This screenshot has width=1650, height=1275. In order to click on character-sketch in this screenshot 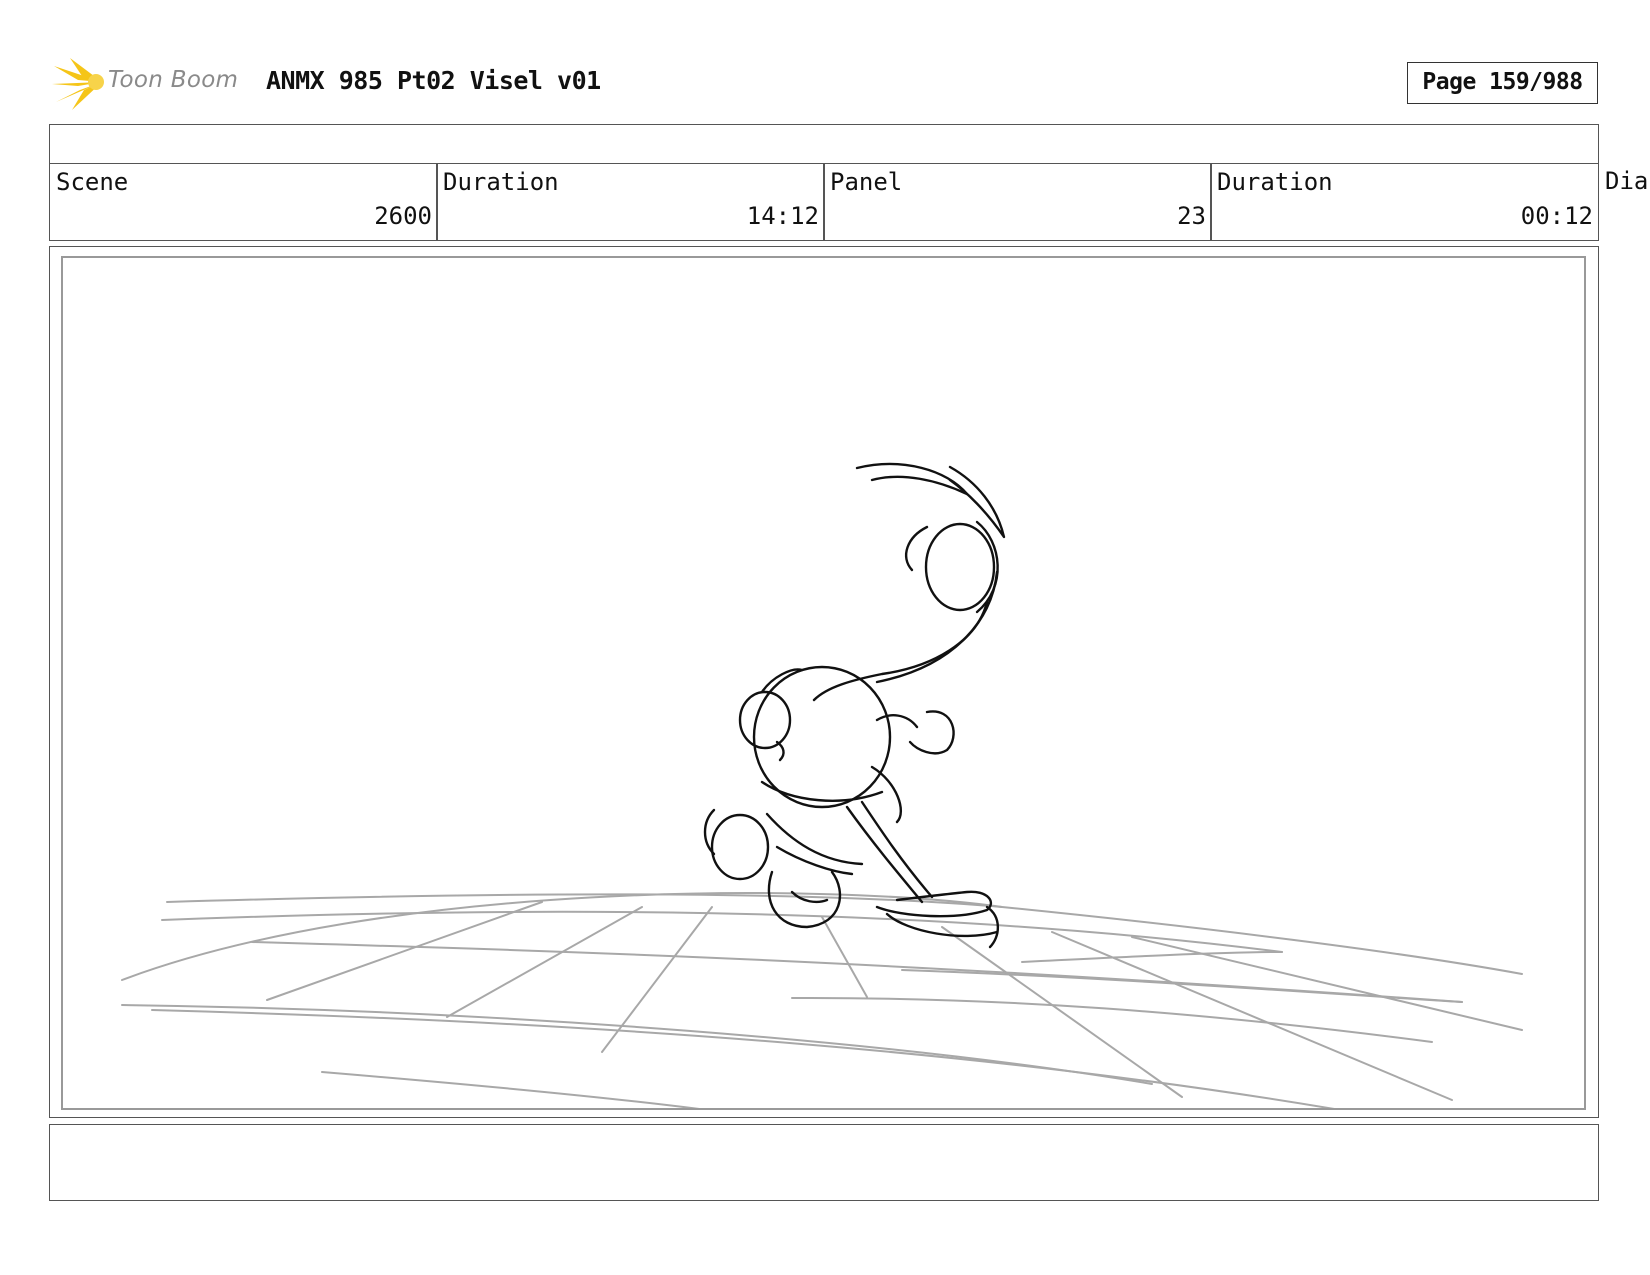, I will do `click(854, 705)`.